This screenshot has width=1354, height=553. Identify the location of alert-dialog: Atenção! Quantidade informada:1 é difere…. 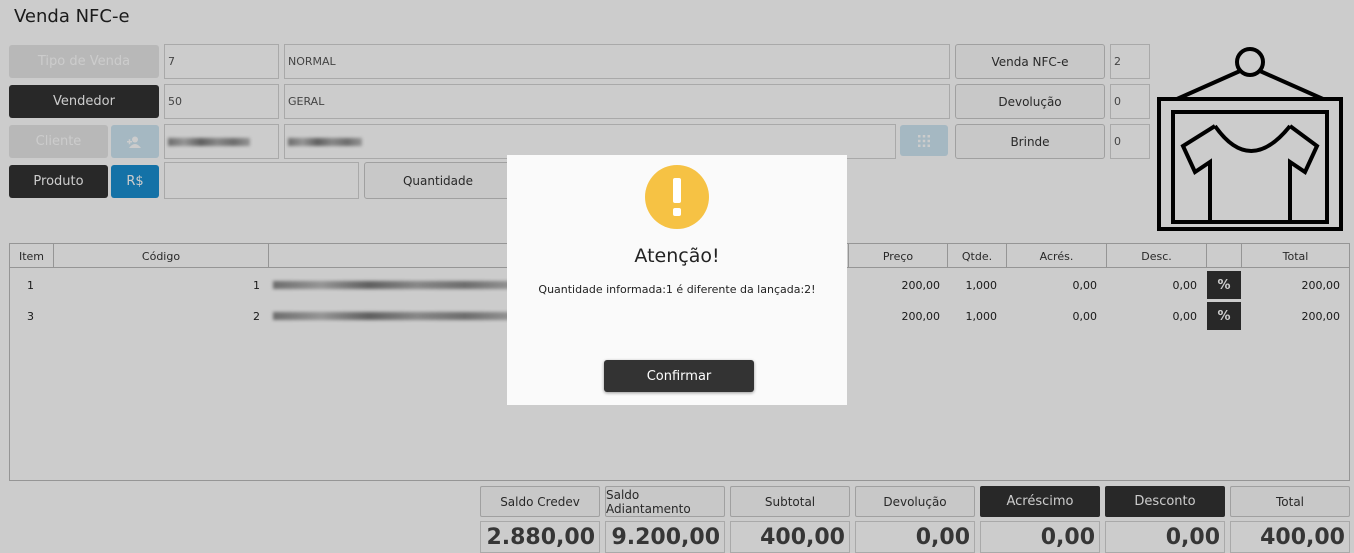
(677, 280).